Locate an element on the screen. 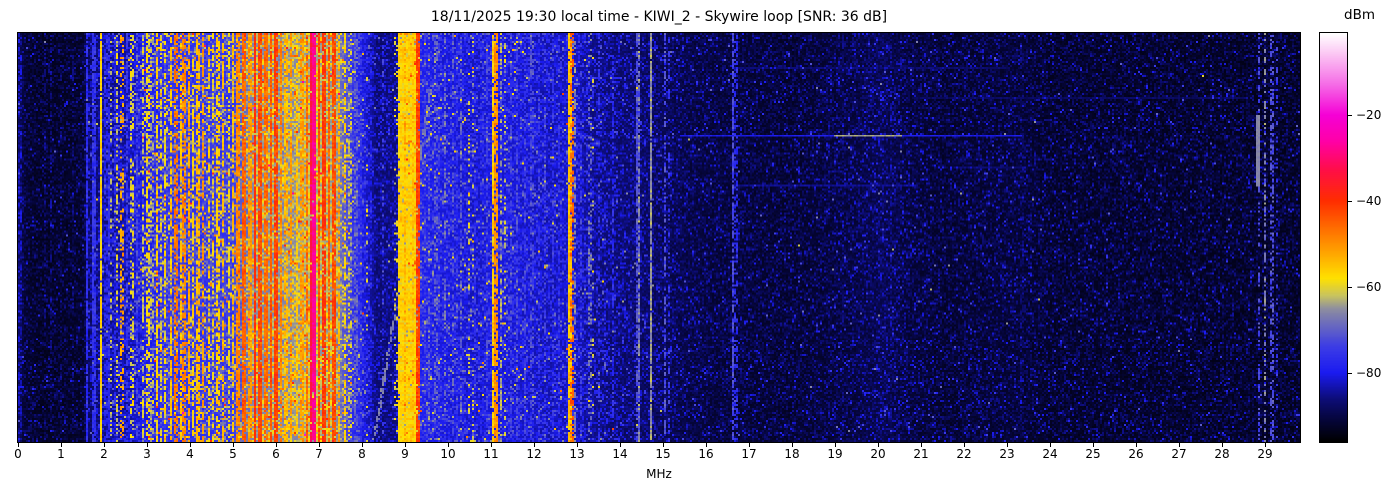 The width and height of the screenshot is (1400, 500). x-tick-label: 20 is located at coordinates (878, 454).